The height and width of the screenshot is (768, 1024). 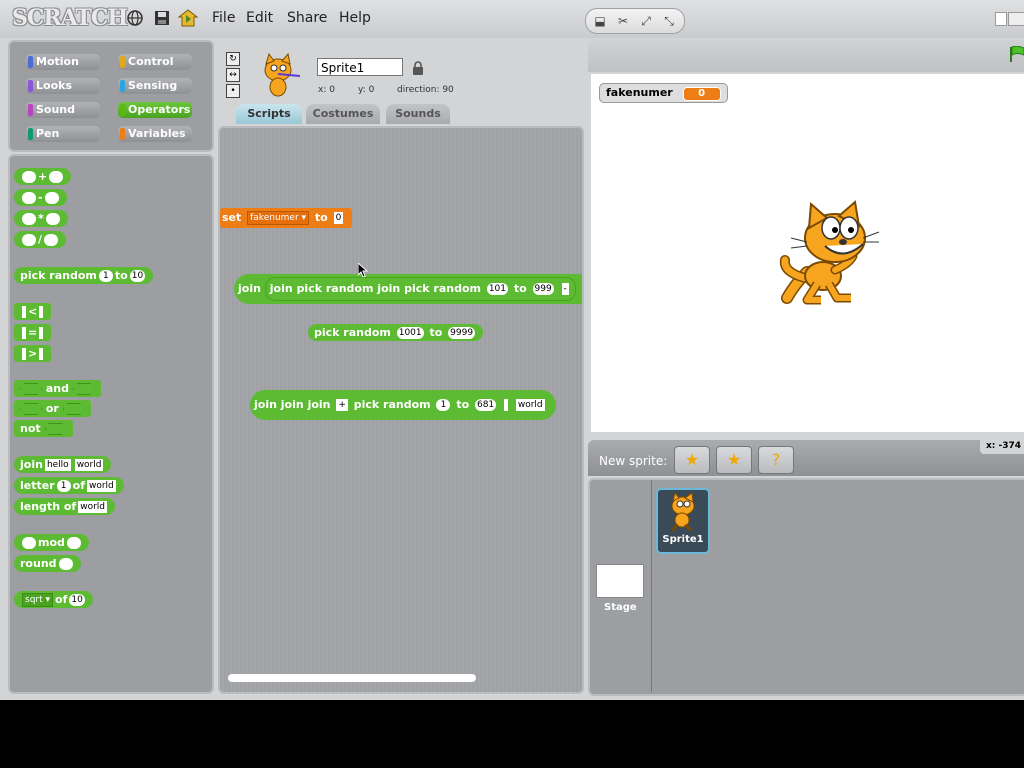 What do you see at coordinates (63, 62) in the screenshot?
I see `category-motion: Motion` at bounding box center [63, 62].